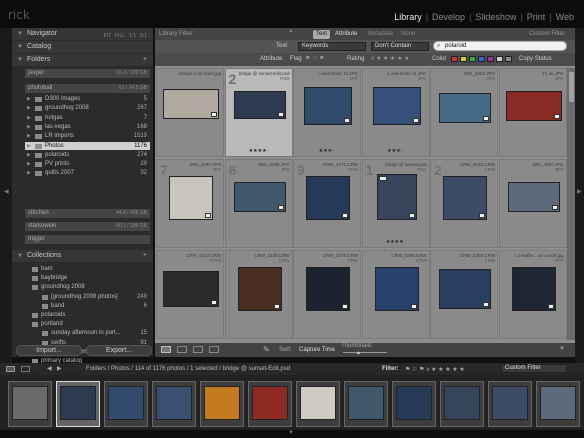 The height and width of the screenshot is (438, 584). I want to click on grid-cell: bridge @ sunset.psd PSD 1 ★★★★·, so click(395, 203).